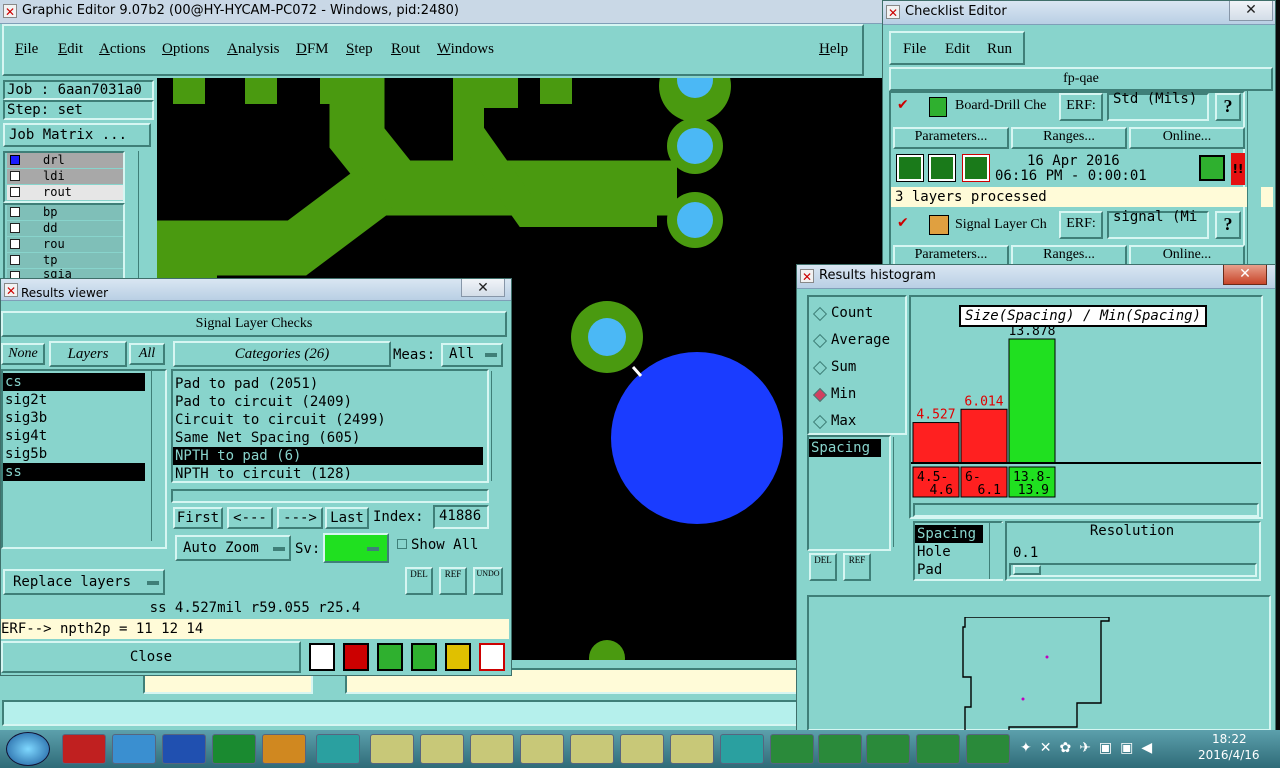  Describe the element at coordinates (65, 260) in the screenshot. I see `layer-row-tp: tp` at that location.